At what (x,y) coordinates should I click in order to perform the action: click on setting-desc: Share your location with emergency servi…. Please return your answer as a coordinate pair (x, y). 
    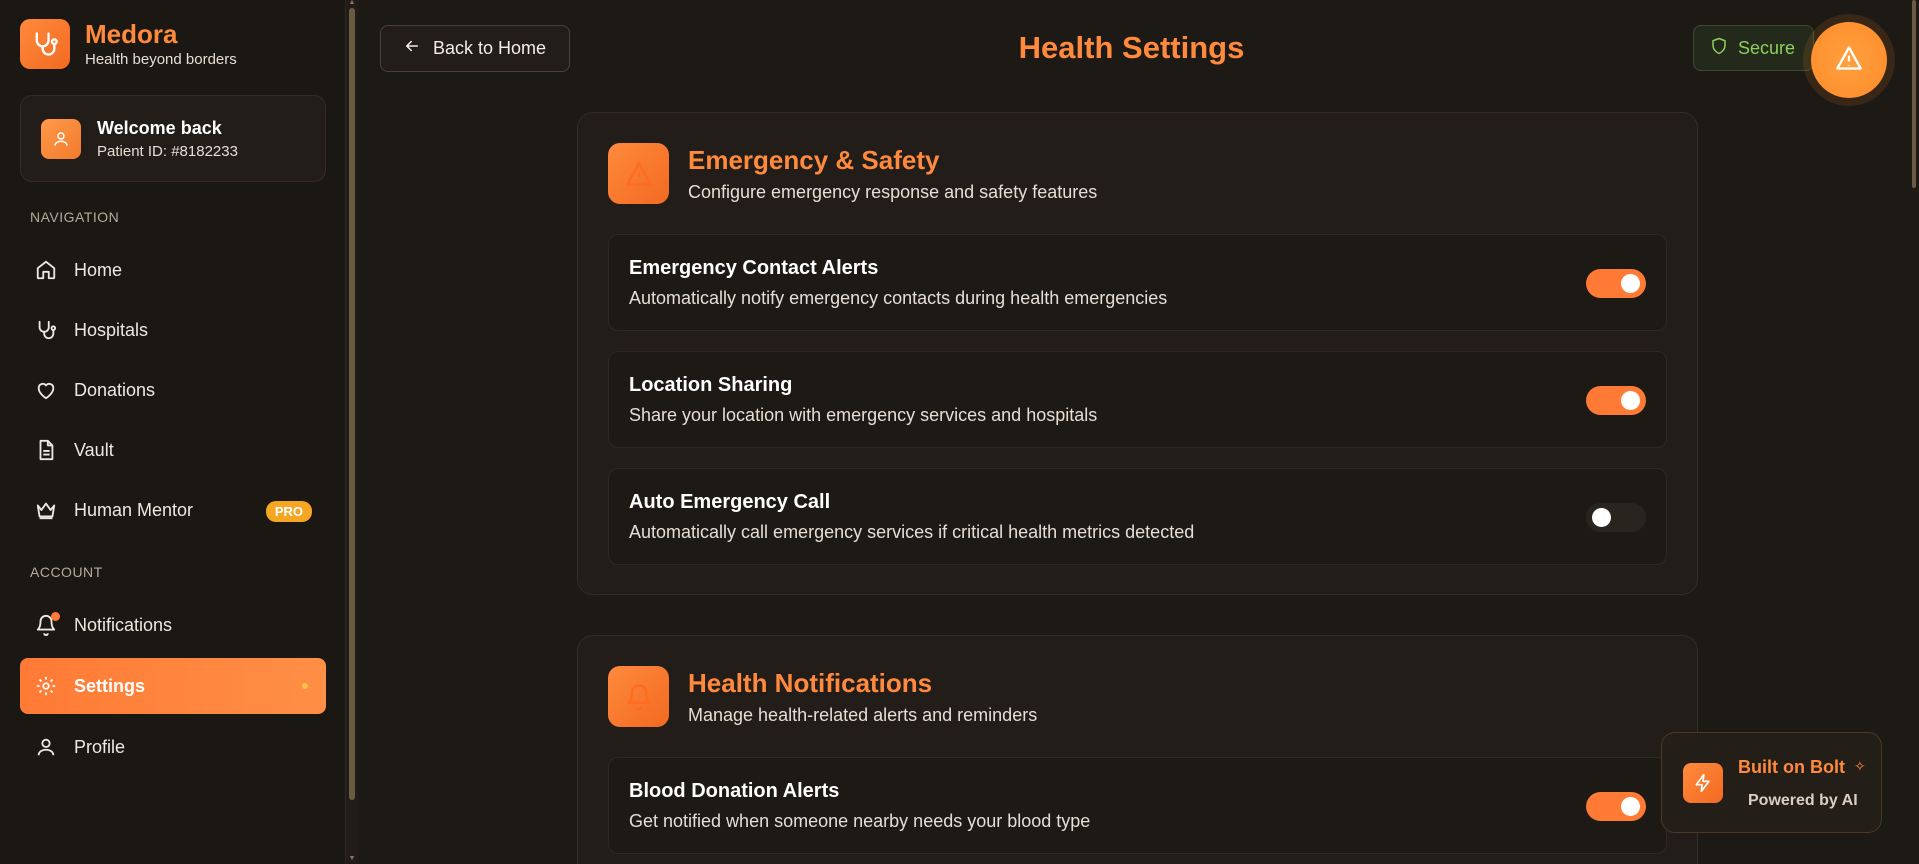
    Looking at the image, I should click on (863, 415).